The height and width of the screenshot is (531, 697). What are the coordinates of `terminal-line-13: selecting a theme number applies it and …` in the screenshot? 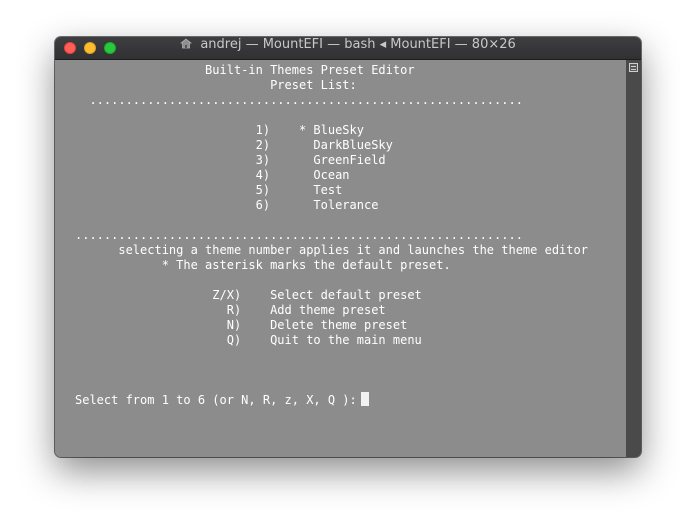 It's located at (331, 250).